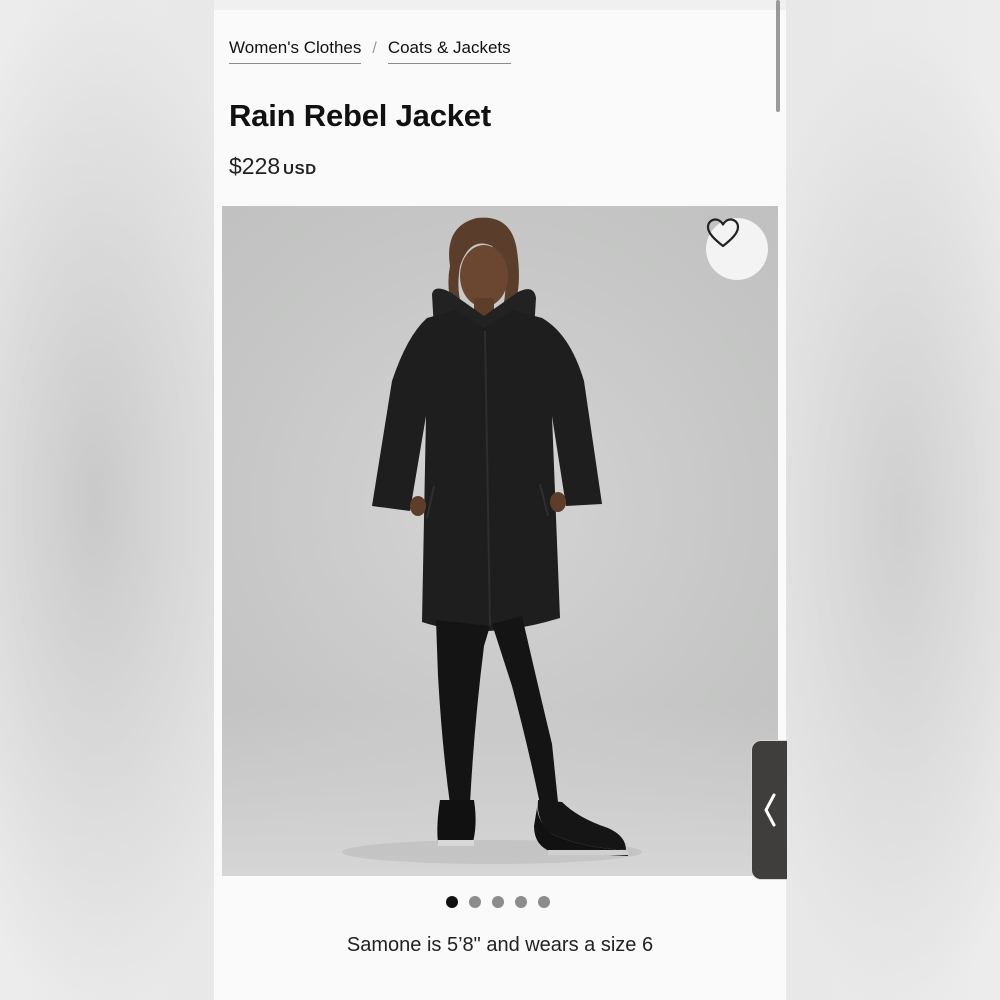 The width and height of the screenshot is (1000, 1000). What do you see at coordinates (360, 115) in the screenshot?
I see `product-title: Rain Rebel Jacket` at bounding box center [360, 115].